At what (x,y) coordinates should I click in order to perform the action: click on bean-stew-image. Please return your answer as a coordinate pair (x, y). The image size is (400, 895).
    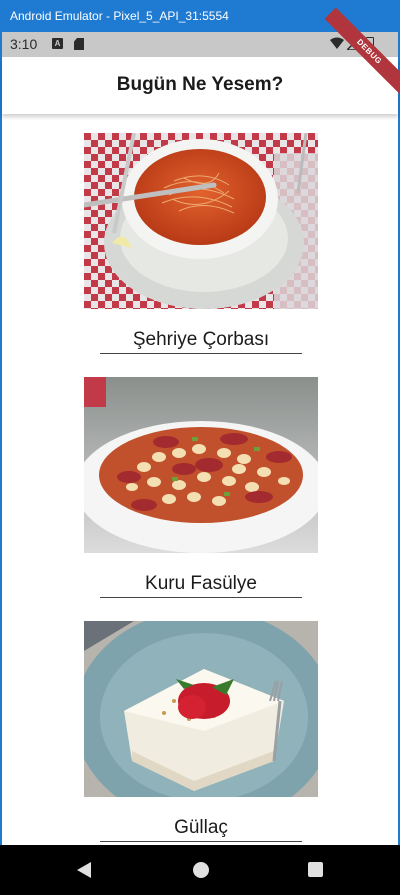
    Looking at the image, I should click on (201, 465).